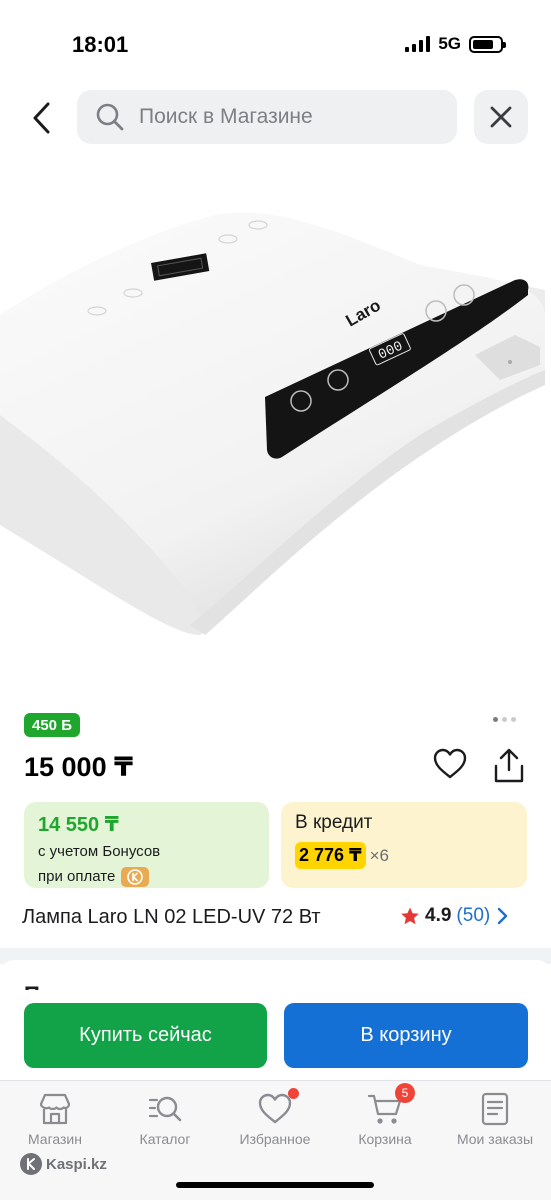 This screenshot has width=551, height=1200. I want to click on star-icon, so click(410, 916).